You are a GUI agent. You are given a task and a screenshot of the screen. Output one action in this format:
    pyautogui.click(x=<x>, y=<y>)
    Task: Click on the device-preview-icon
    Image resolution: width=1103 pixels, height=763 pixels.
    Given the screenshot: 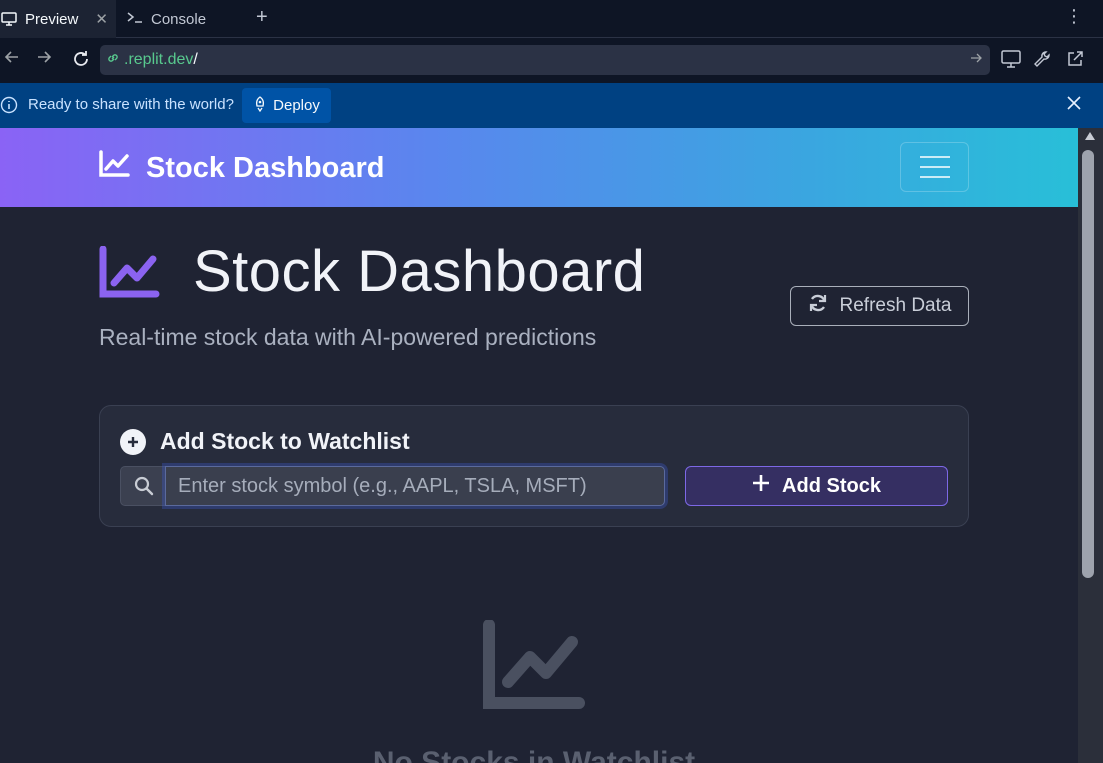 What is the action you would take?
    pyautogui.click(x=1011, y=61)
    